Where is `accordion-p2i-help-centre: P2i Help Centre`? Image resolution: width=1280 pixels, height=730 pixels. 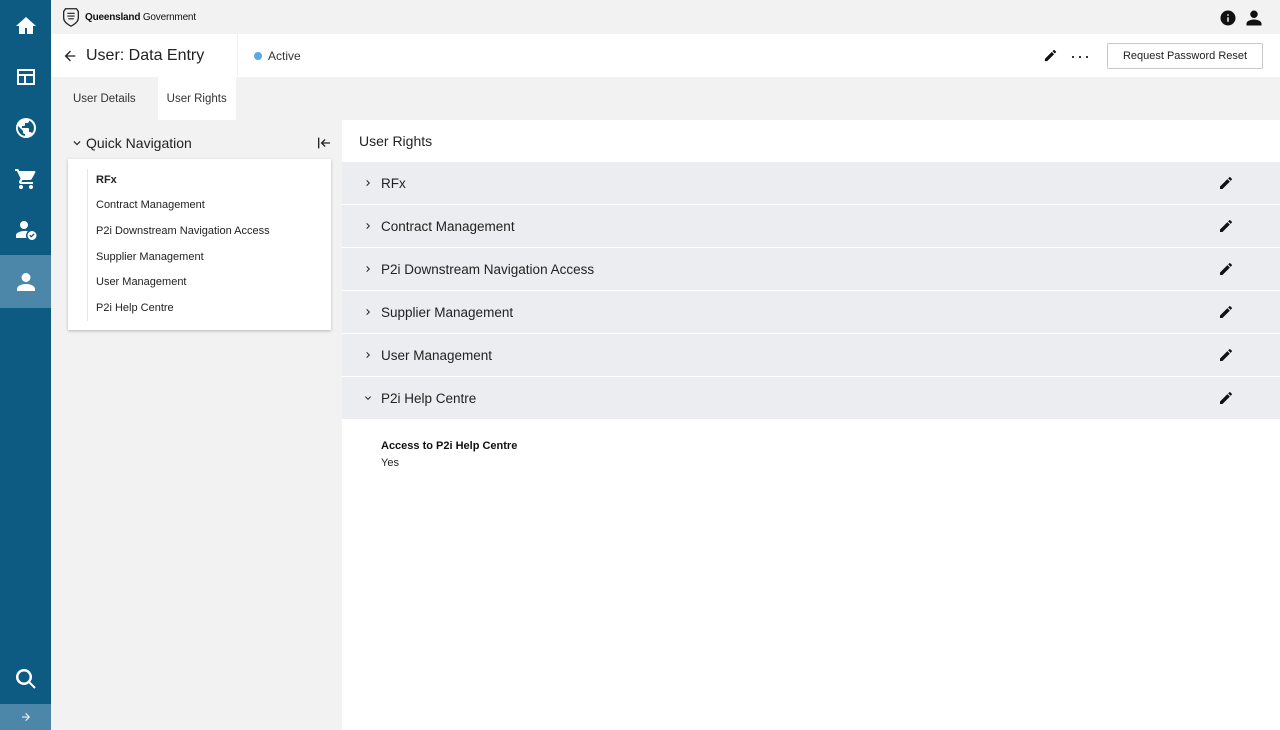 accordion-p2i-help-centre: P2i Help Centre is located at coordinates (811, 398).